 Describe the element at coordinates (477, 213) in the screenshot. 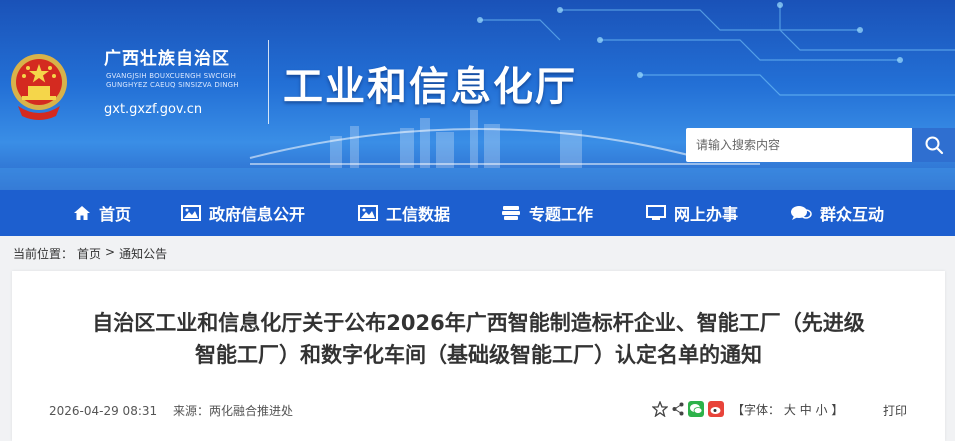

I see `main-nav: 首页 政府信息公开 工信数据 专题工作 网上办事 群众互动` at that location.